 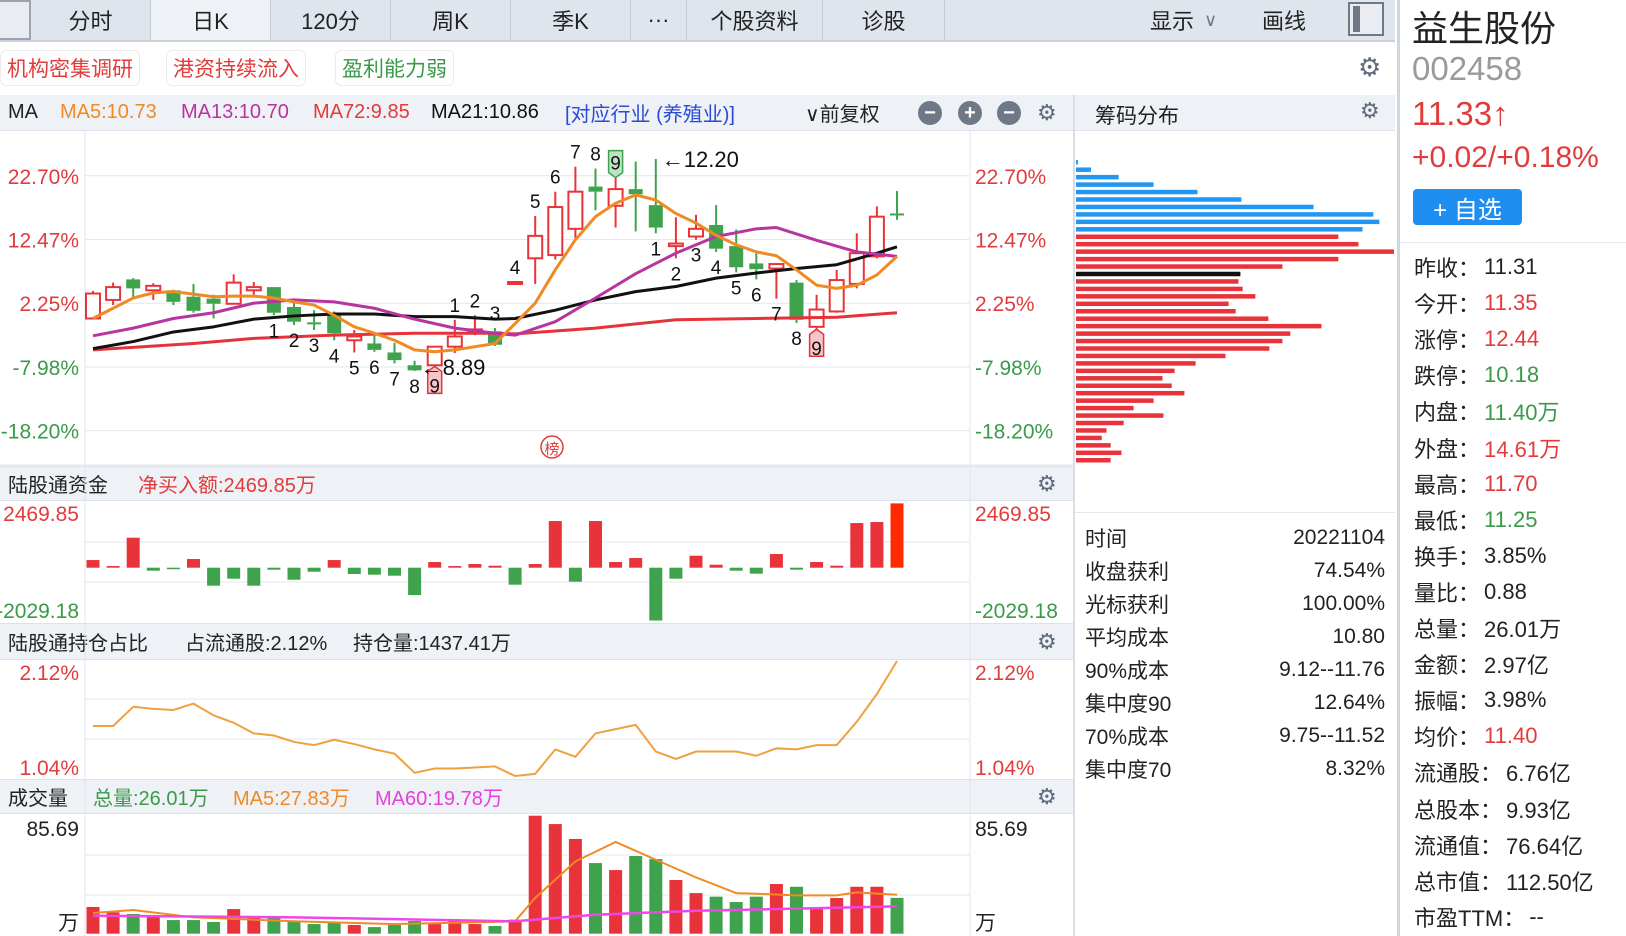 What do you see at coordinates (816, 349) in the screenshot?
I see `td-count-label: 9` at bounding box center [816, 349].